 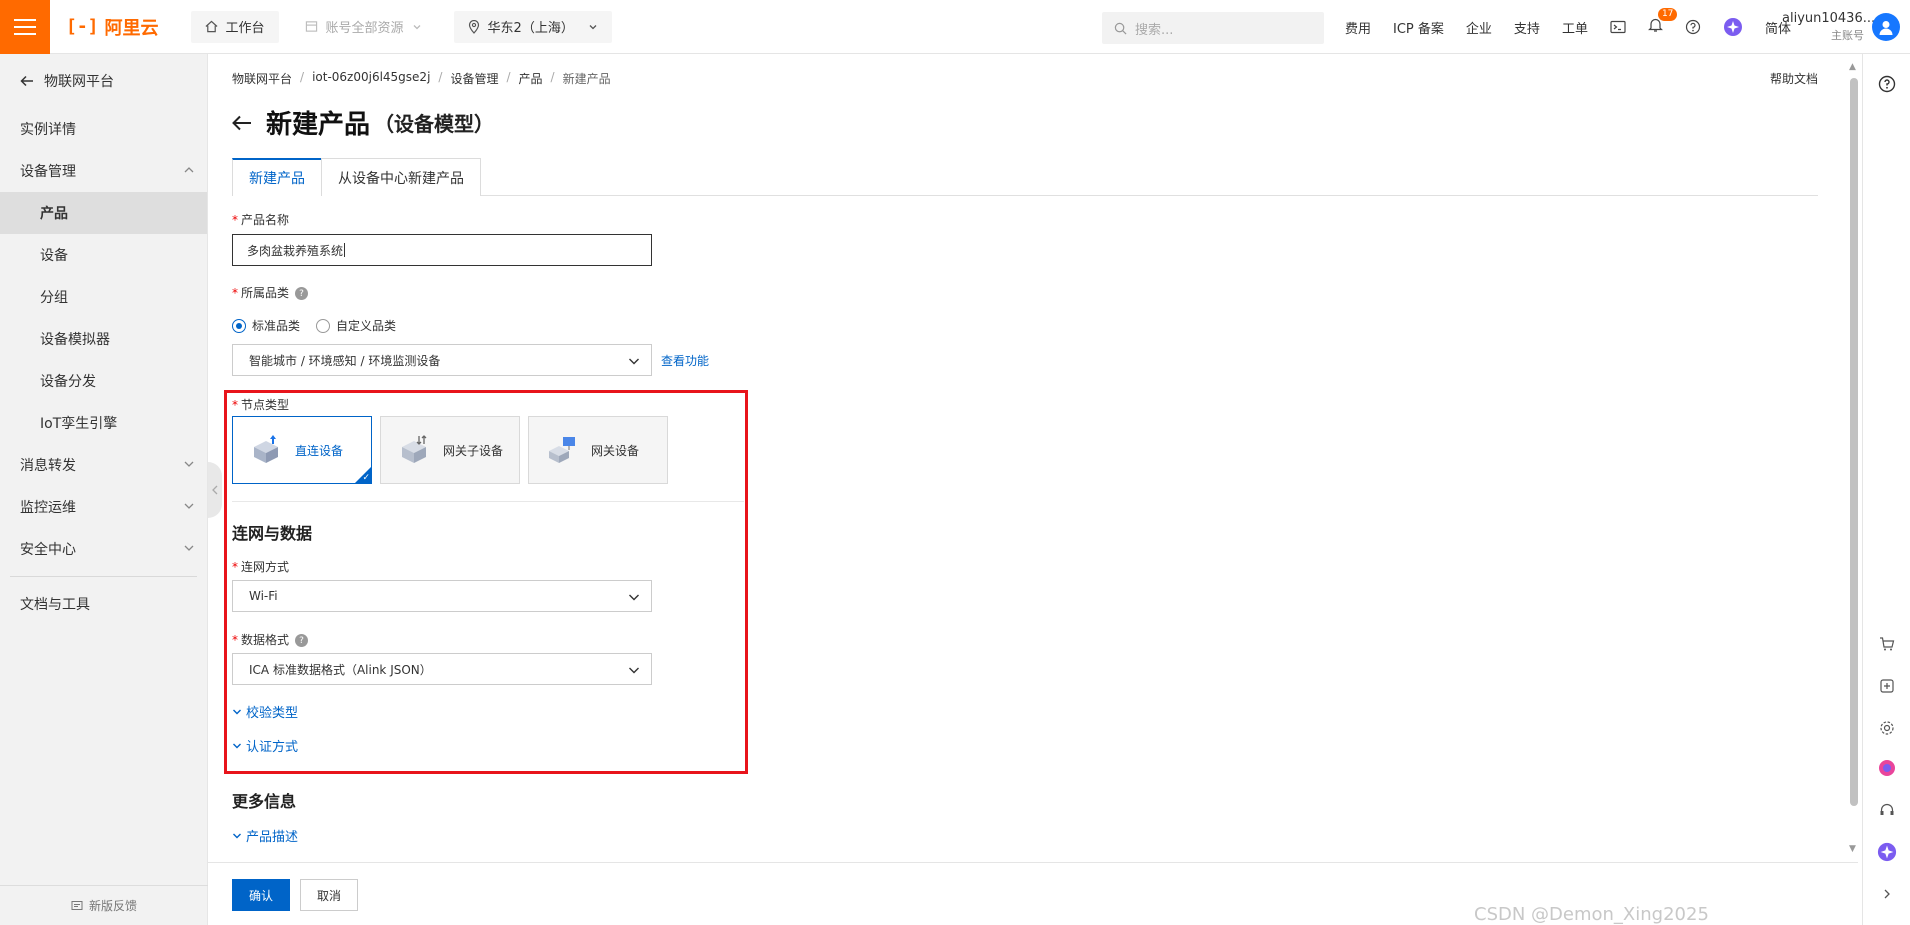 I want to click on product-name-input: 多肉盆栽养殖系统, so click(x=442, y=250).